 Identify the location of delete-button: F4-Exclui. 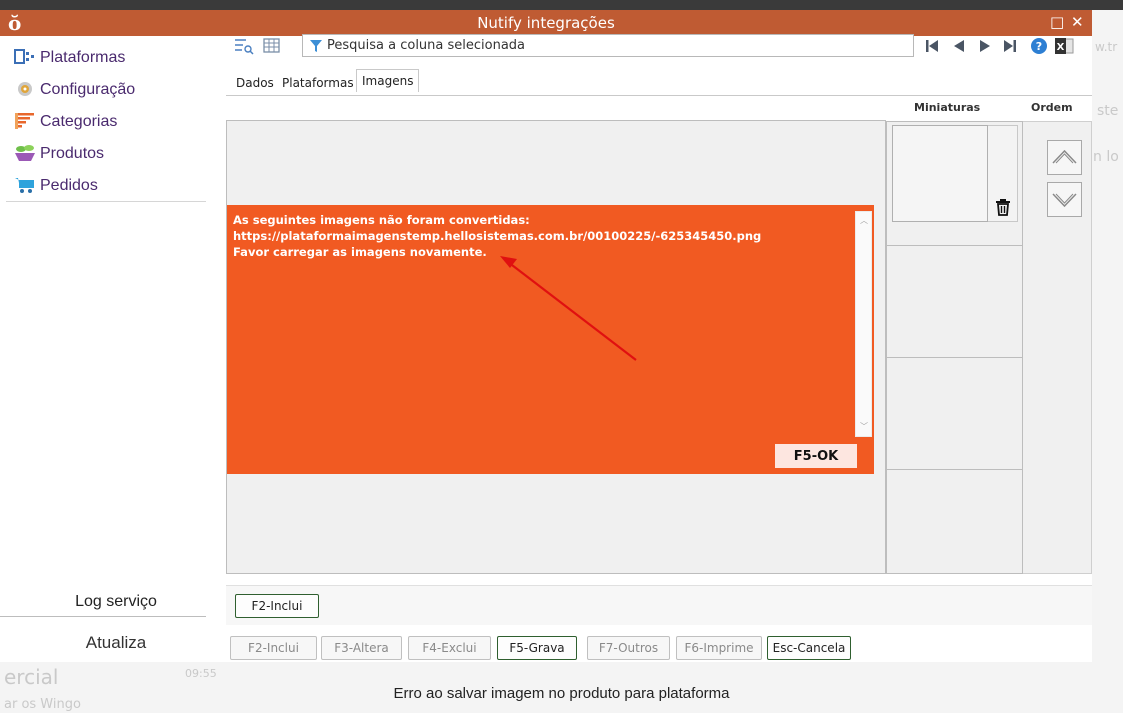
(449, 648).